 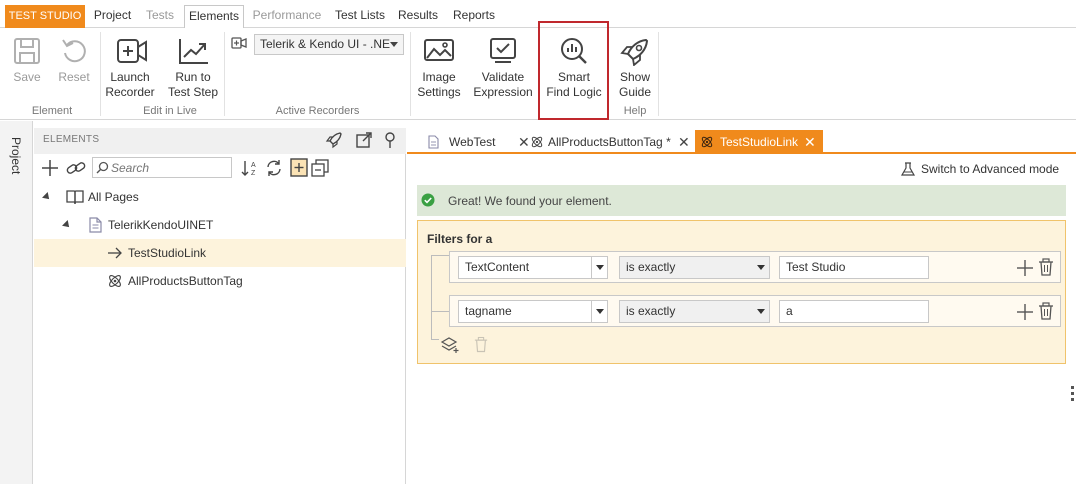 What do you see at coordinates (418, 16) in the screenshot?
I see `menu-results: Results` at bounding box center [418, 16].